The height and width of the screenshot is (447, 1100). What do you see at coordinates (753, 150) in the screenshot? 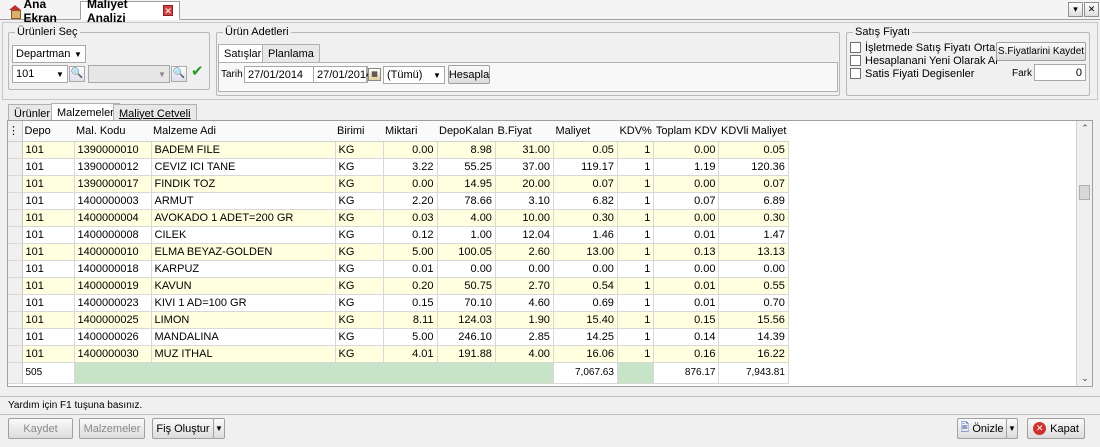
I see `table-cell: 0.05` at bounding box center [753, 150].